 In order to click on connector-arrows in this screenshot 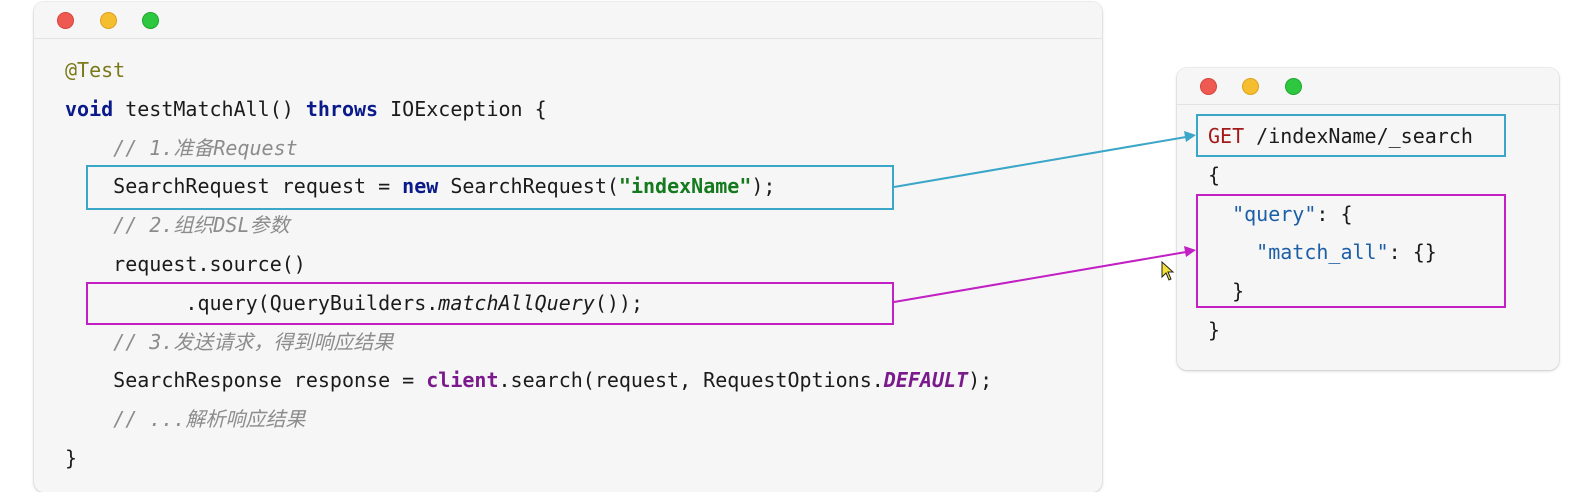, I will do `click(1044, 217)`.